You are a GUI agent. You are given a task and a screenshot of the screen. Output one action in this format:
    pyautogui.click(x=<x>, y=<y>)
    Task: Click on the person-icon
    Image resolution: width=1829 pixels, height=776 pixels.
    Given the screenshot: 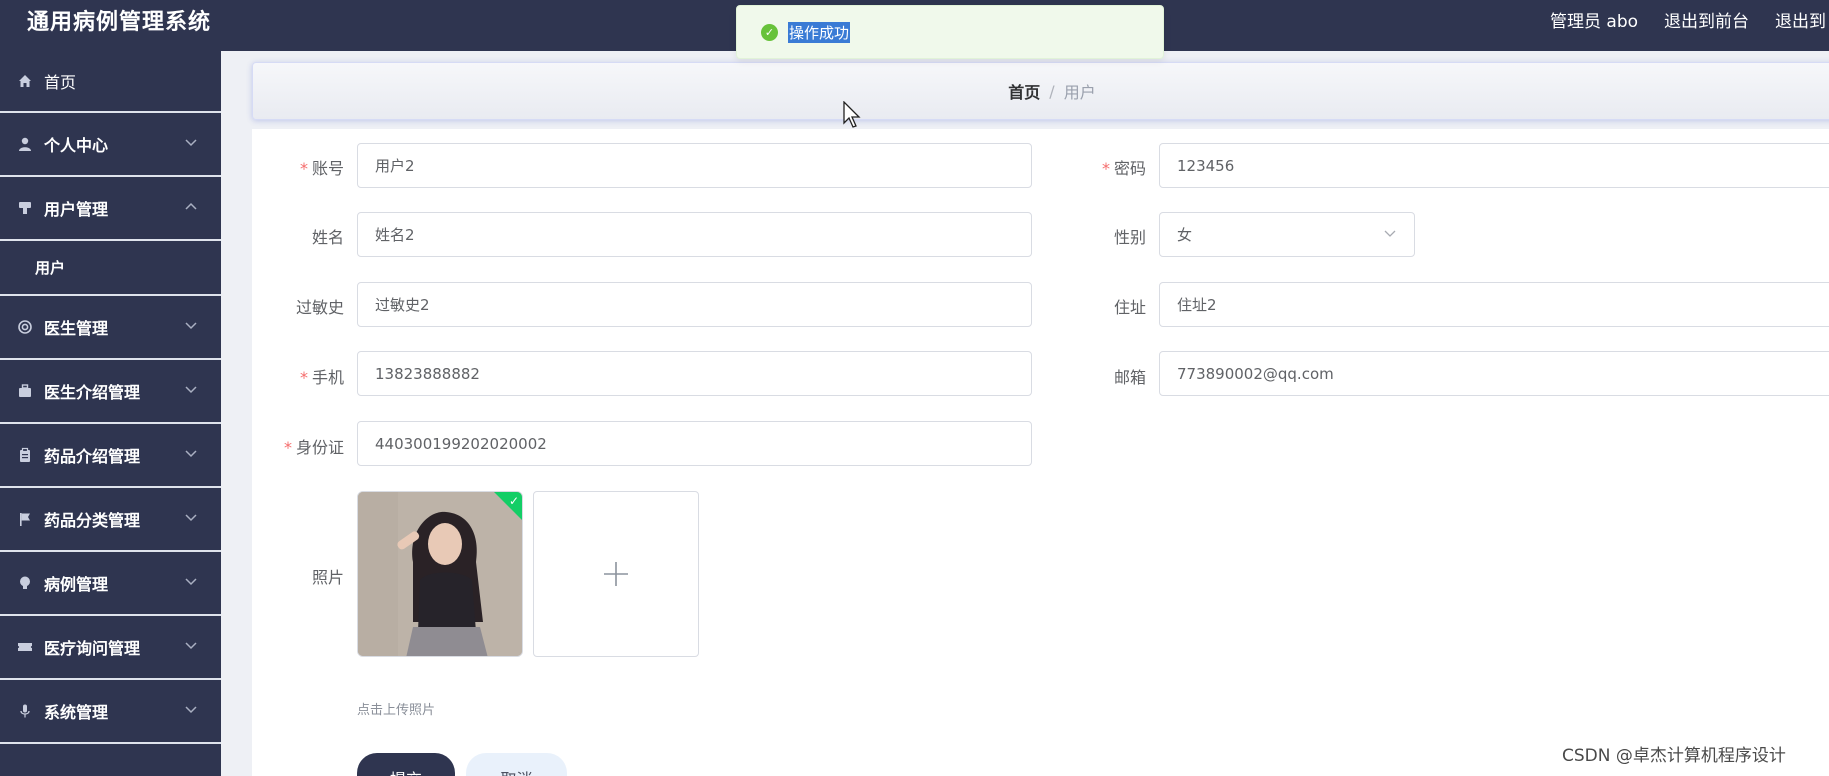 What is the action you would take?
    pyautogui.click(x=25, y=144)
    